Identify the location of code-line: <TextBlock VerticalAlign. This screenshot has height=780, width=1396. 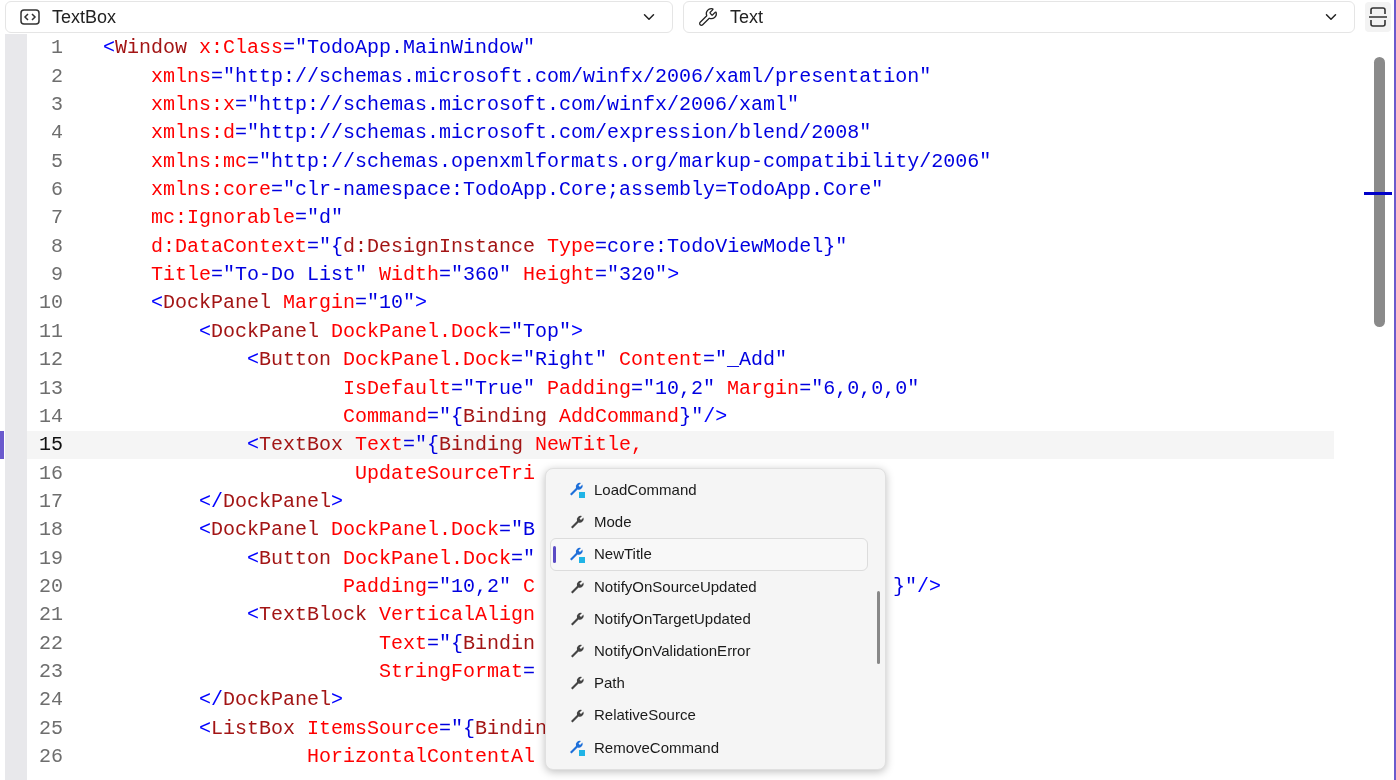
(391, 615).